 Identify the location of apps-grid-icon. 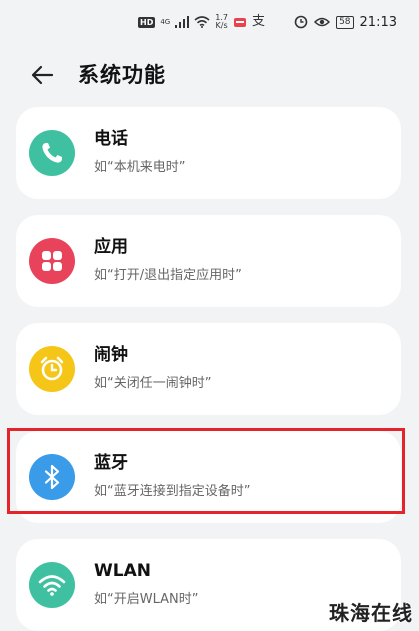
(52, 261).